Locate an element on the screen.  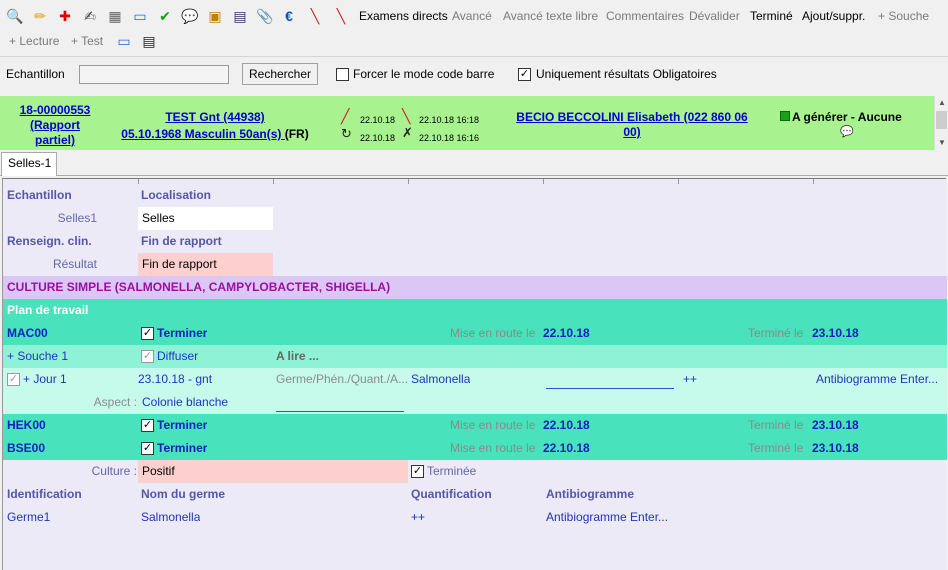
col-header-nom-germe: Nom du germe is located at coordinates (183, 494).